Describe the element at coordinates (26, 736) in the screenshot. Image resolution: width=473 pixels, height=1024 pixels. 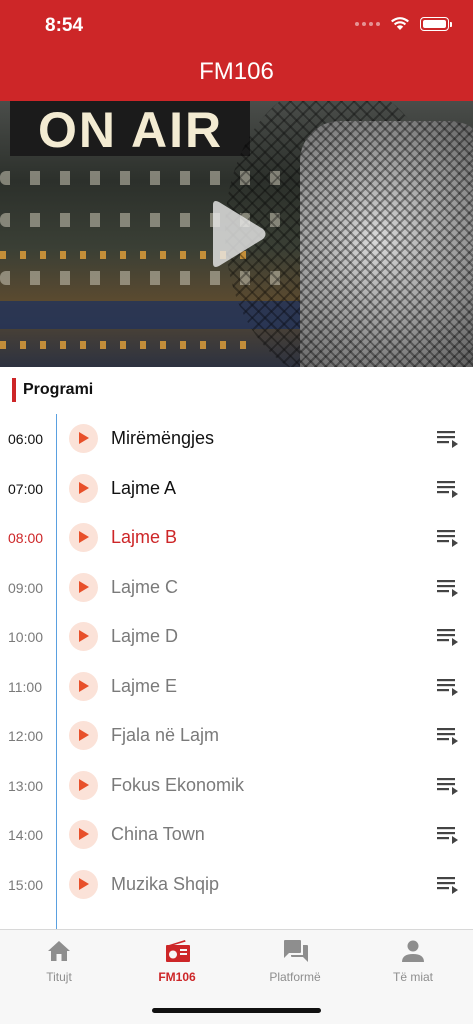
I see `program-time: 12:00` at that location.